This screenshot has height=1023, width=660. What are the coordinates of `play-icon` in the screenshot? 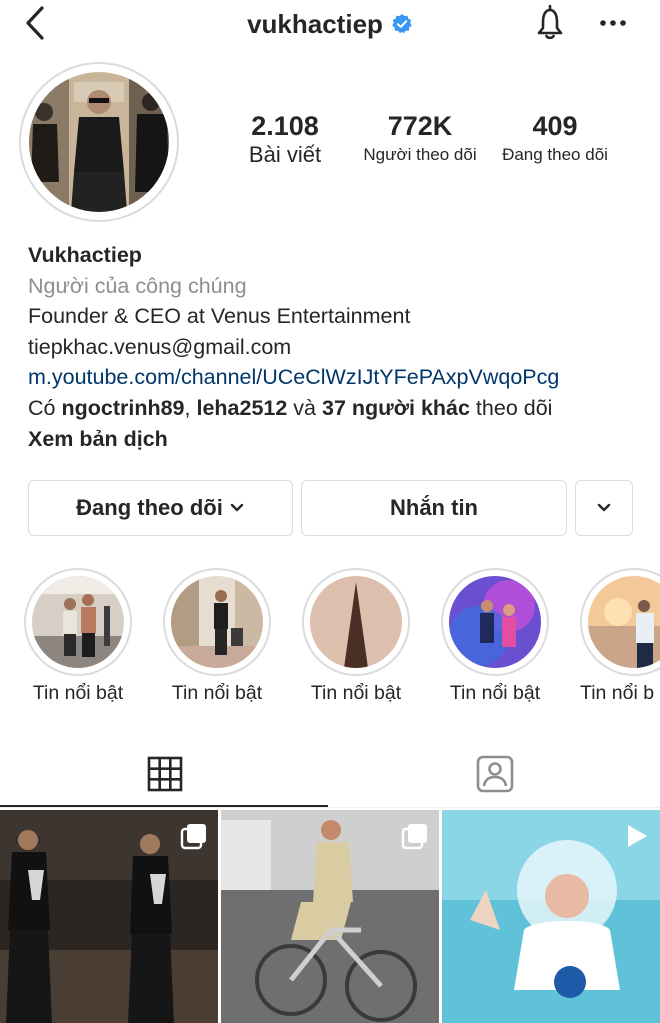 It's located at (637, 836).